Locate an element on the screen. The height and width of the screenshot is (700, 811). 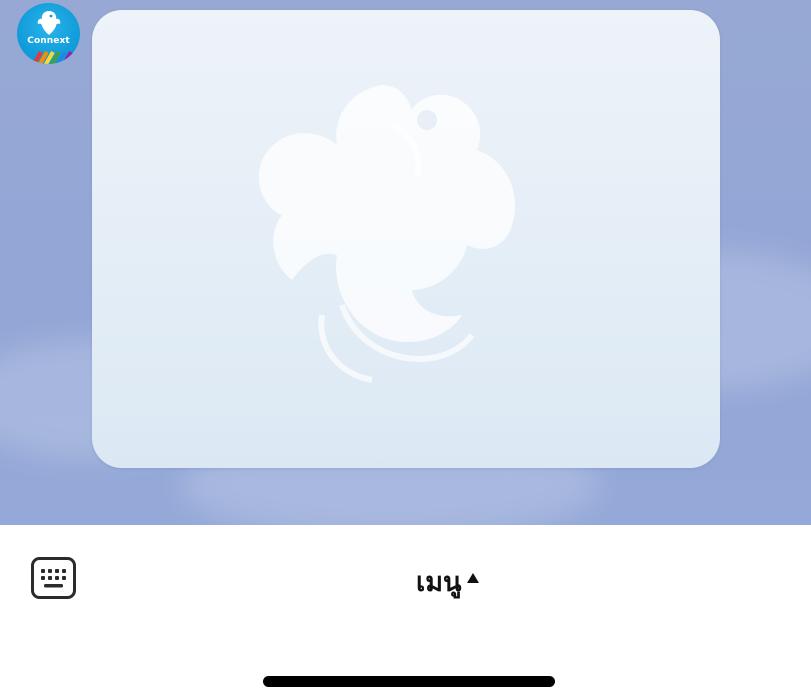
bot-avatar: Connext is located at coordinates (48, 33).